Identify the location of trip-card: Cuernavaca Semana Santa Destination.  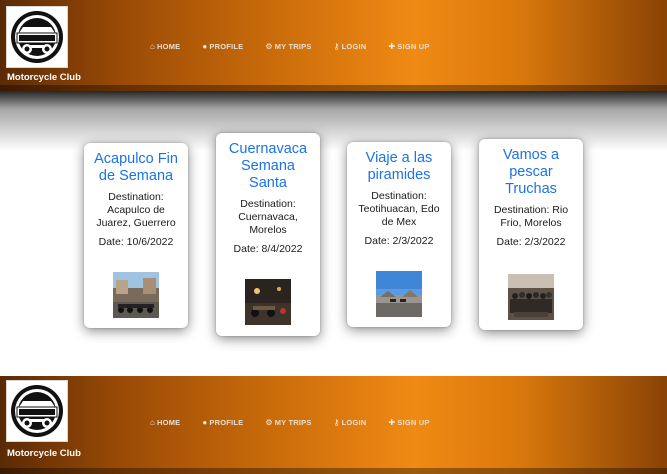
(268, 234).